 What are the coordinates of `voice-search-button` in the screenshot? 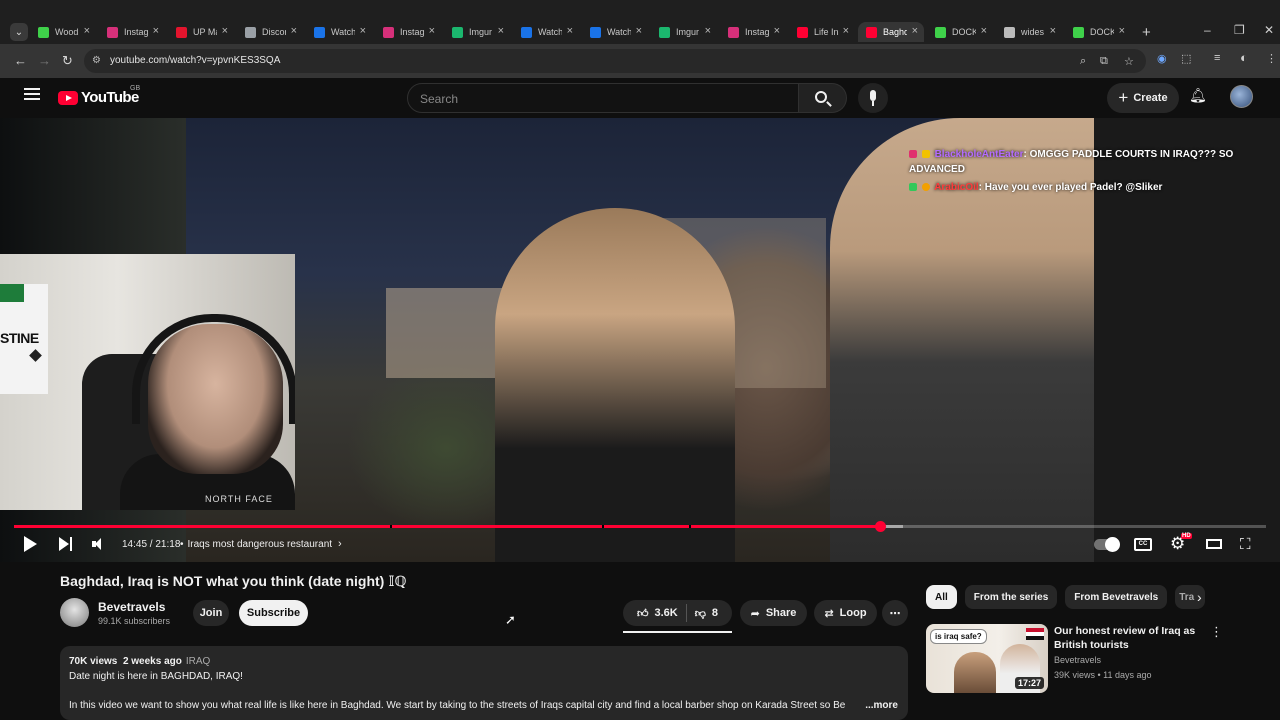 It's located at (873, 98).